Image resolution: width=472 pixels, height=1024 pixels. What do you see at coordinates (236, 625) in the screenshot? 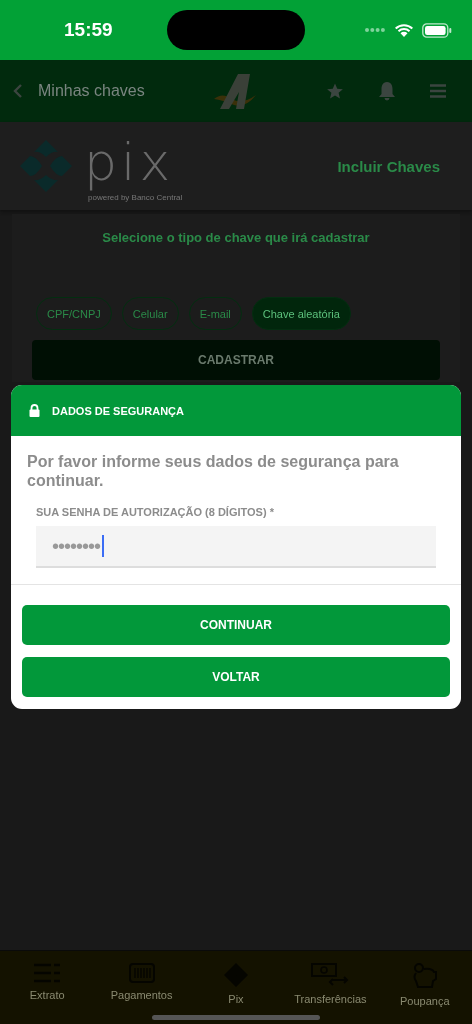
I see `continue-button: CONTINUAR` at bounding box center [236, 625].